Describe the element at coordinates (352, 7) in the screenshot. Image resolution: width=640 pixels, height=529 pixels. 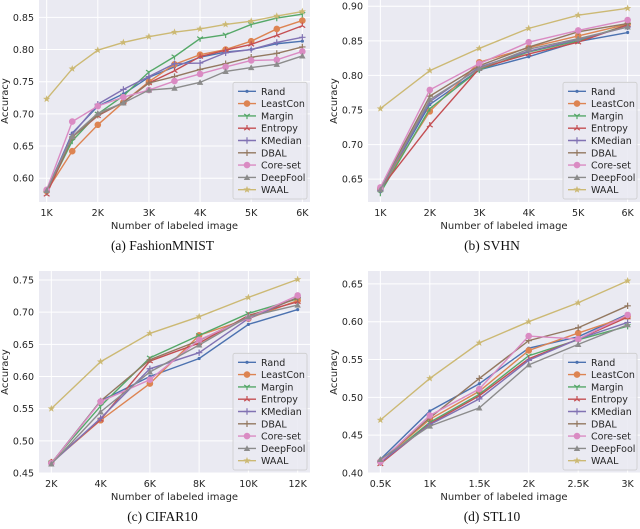
I see `y-tick-label: 0.90` at that location.